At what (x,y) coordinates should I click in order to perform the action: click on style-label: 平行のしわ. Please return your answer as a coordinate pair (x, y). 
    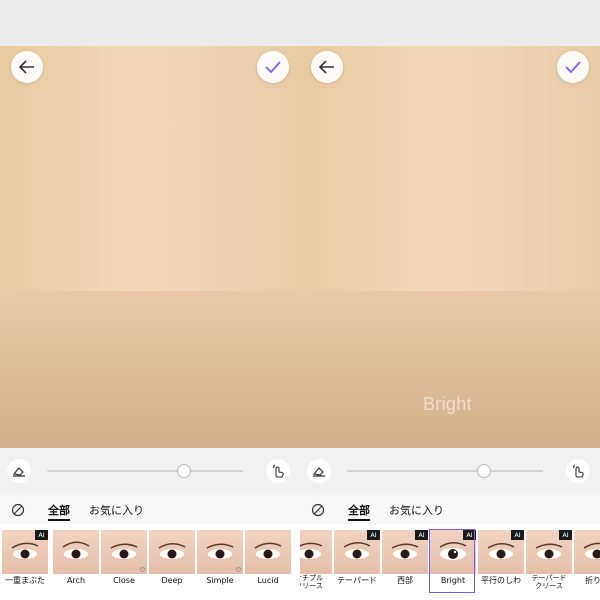
    Looking at the image, I should click on (501, 580).